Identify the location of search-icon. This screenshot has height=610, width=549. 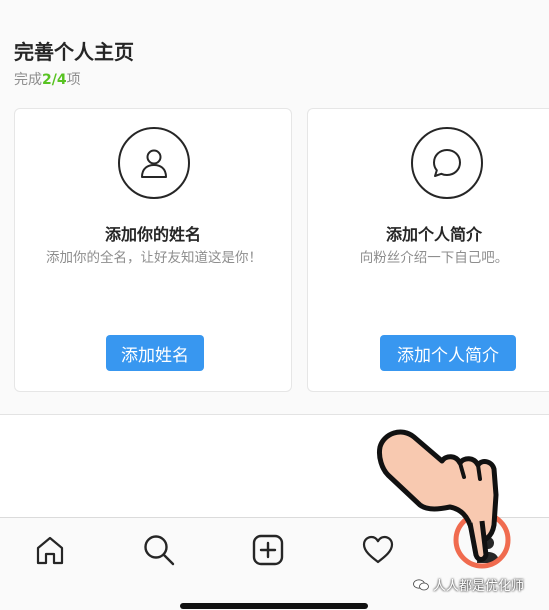
(159, 550).